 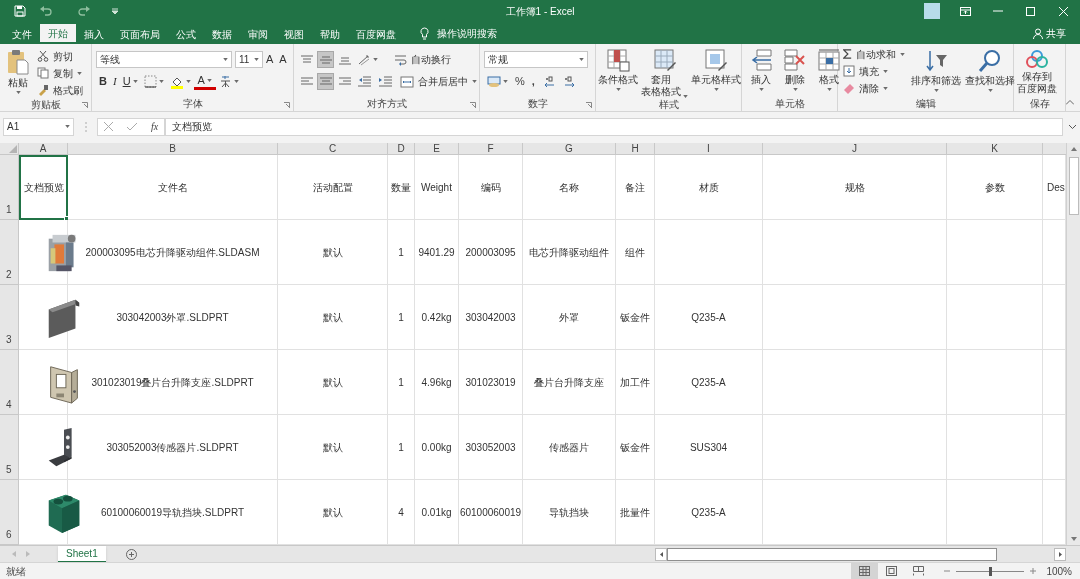 I want to click on check-icon, so click(x=132, y=126).